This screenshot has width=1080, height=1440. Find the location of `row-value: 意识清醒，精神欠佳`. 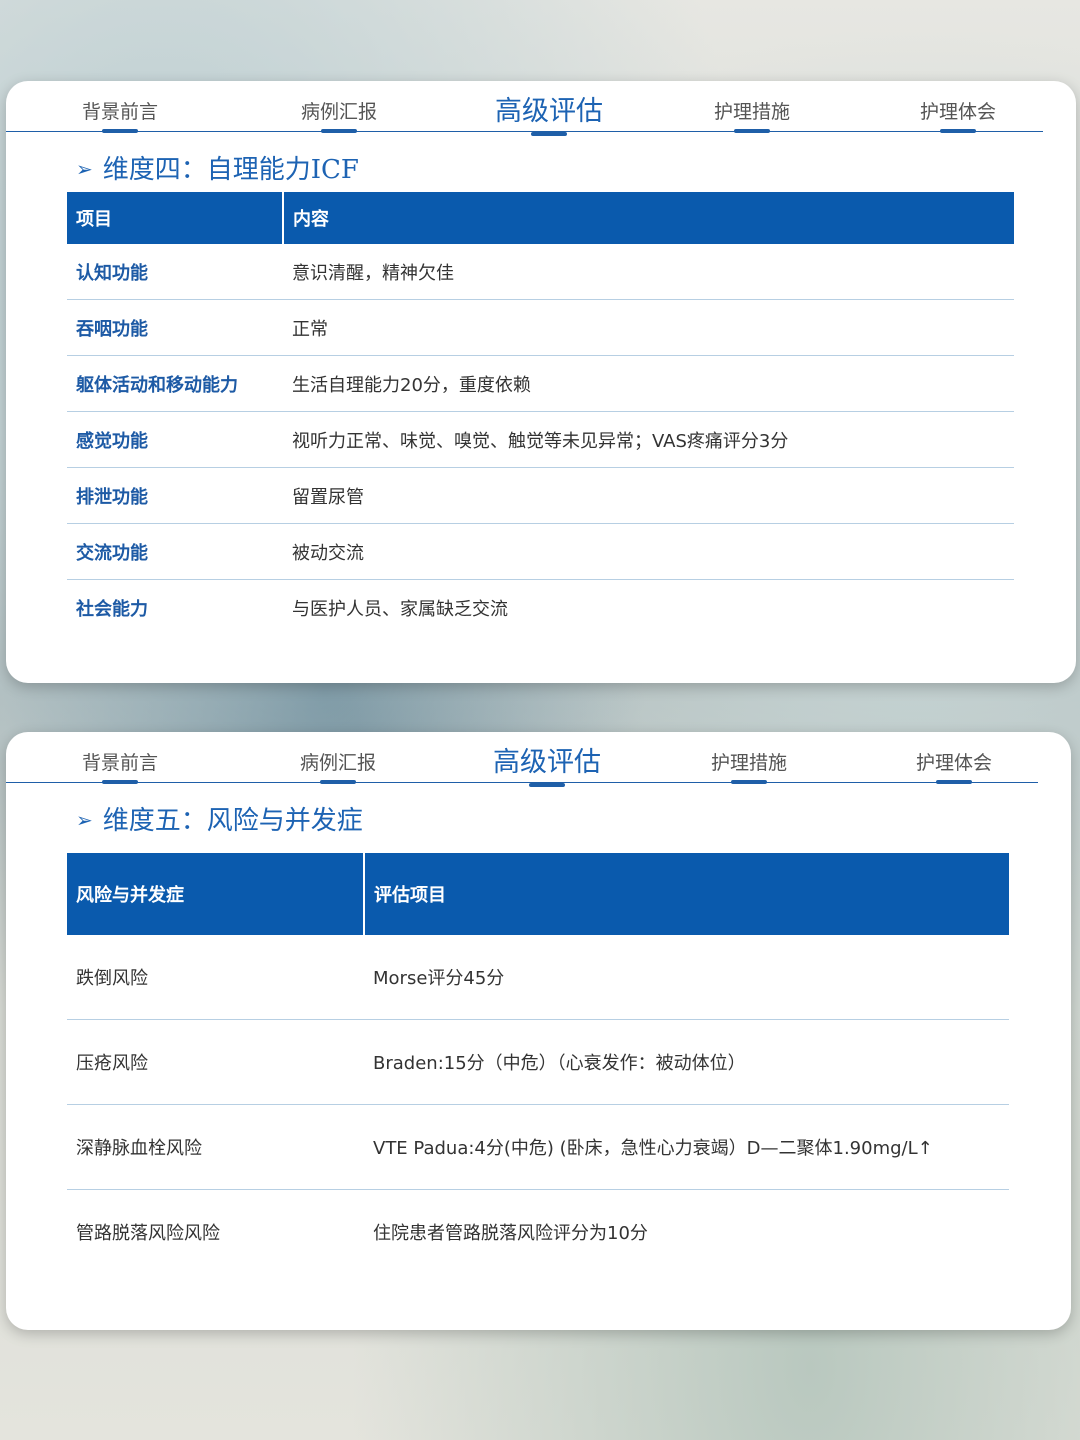

row-value: 意识清醒，精神欠佳 is located at coordinates (648, 272).